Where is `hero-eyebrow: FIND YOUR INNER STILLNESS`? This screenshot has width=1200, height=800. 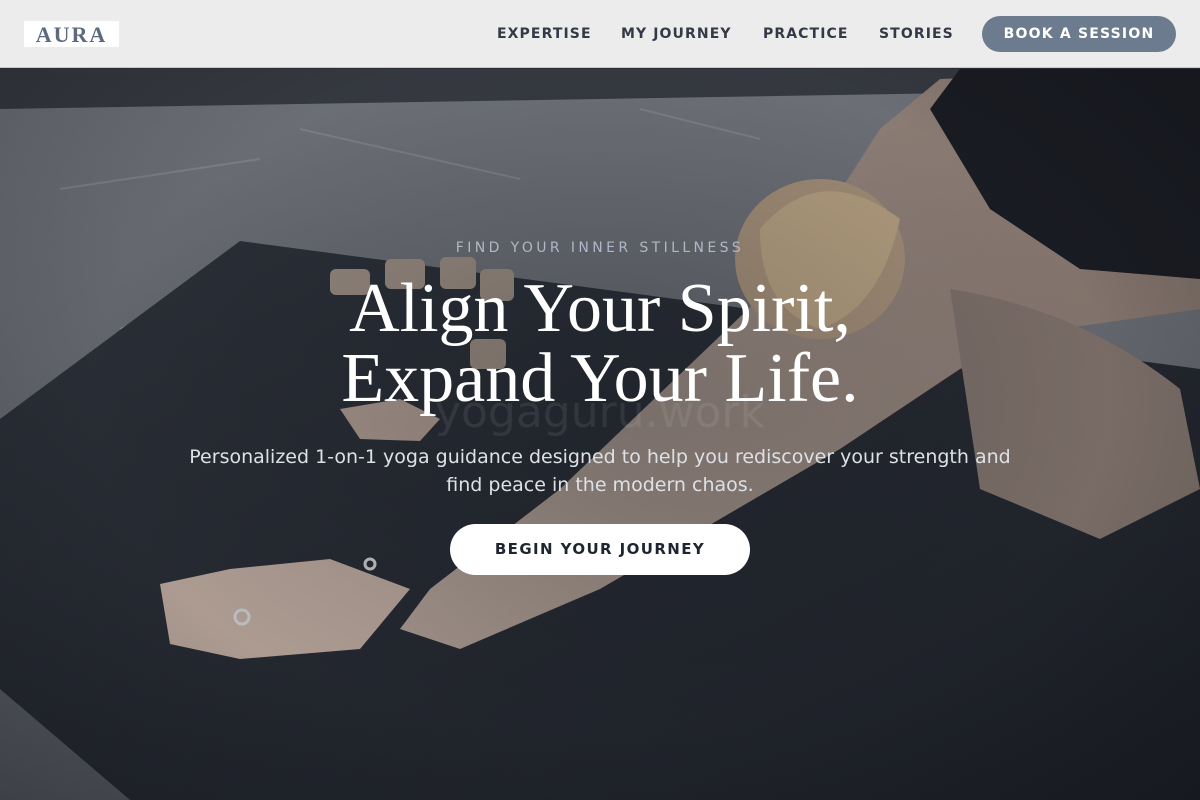
hero-eyebrow: FIND YOUR INNER STILLNESS is located at coordinates (600, 248).